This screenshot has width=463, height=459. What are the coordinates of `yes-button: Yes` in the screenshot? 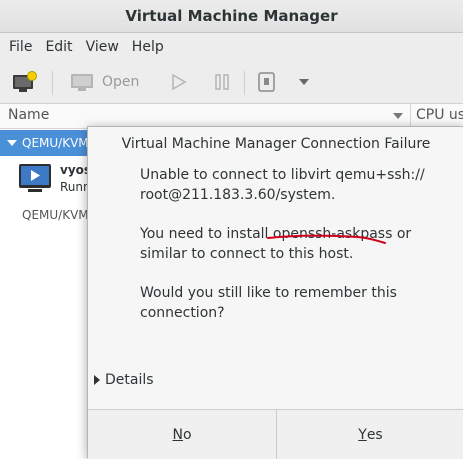 It's located at (370, 434).